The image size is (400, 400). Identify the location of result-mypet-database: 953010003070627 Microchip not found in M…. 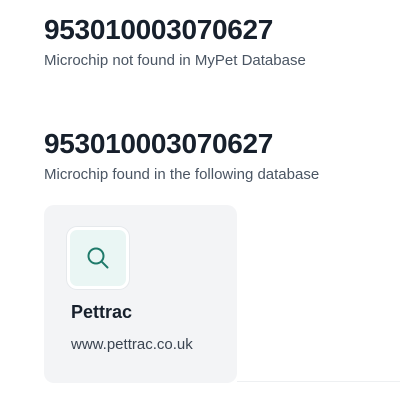
(175, 41).